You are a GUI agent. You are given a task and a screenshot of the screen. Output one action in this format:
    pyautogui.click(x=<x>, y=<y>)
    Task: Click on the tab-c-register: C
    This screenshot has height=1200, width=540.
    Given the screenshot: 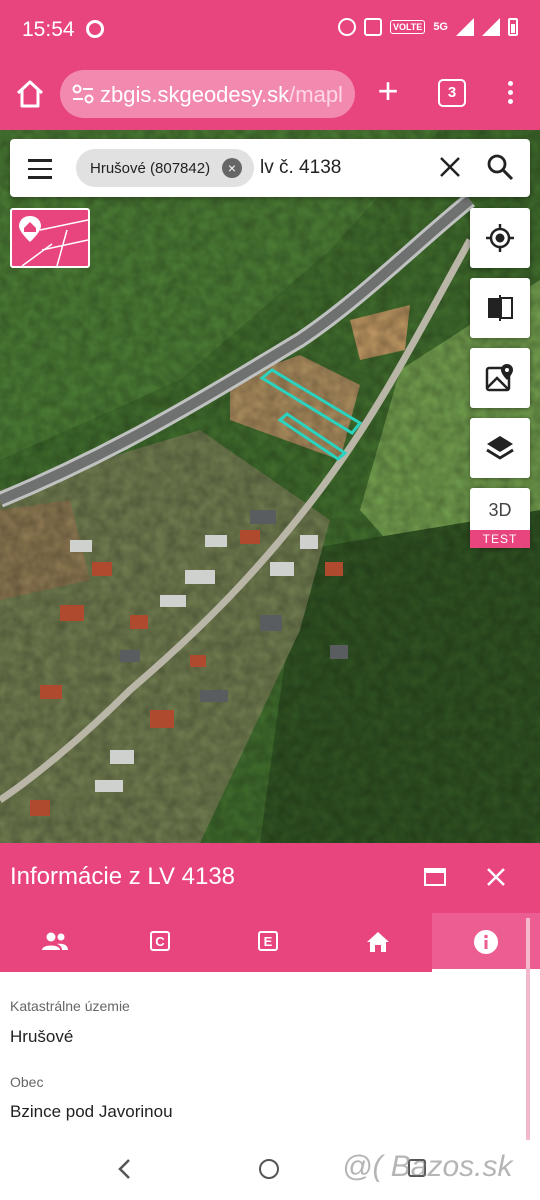 What is the action you would take?
    pyautogui.click(x=162, y=942)
    